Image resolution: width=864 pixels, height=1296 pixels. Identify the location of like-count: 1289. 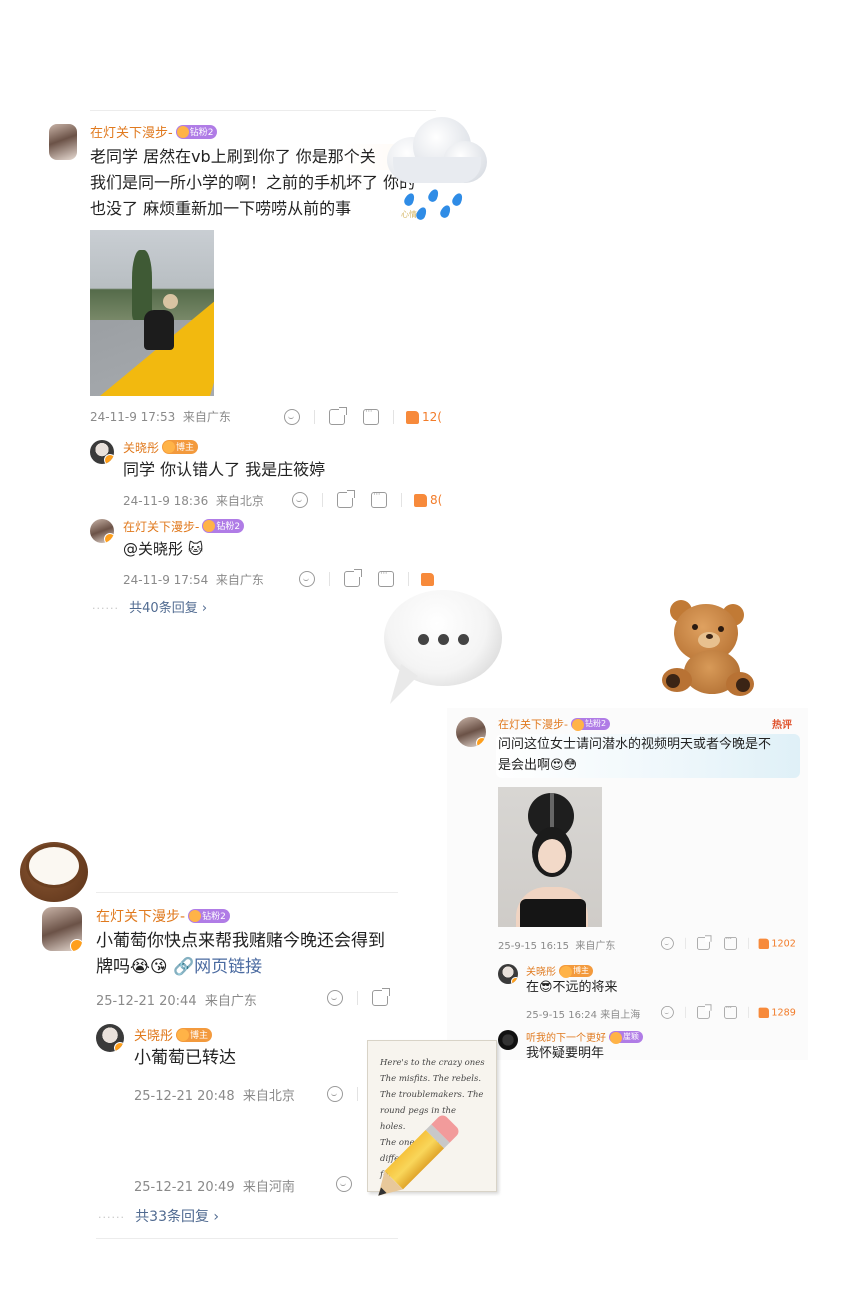
(783, 1012).